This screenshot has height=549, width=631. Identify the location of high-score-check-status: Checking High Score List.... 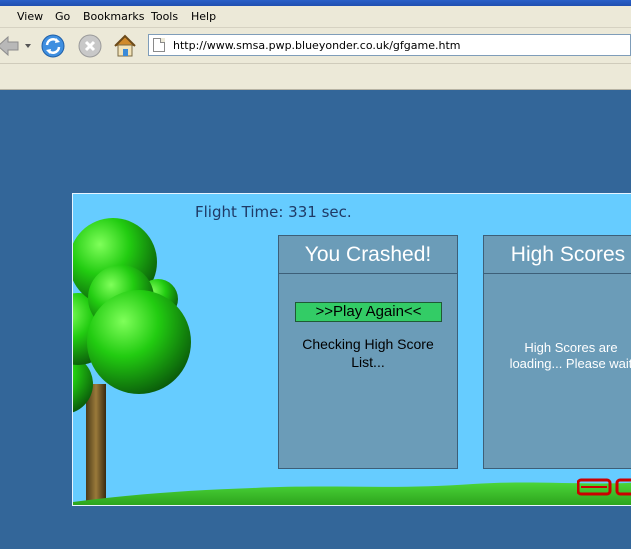
(368, 353).